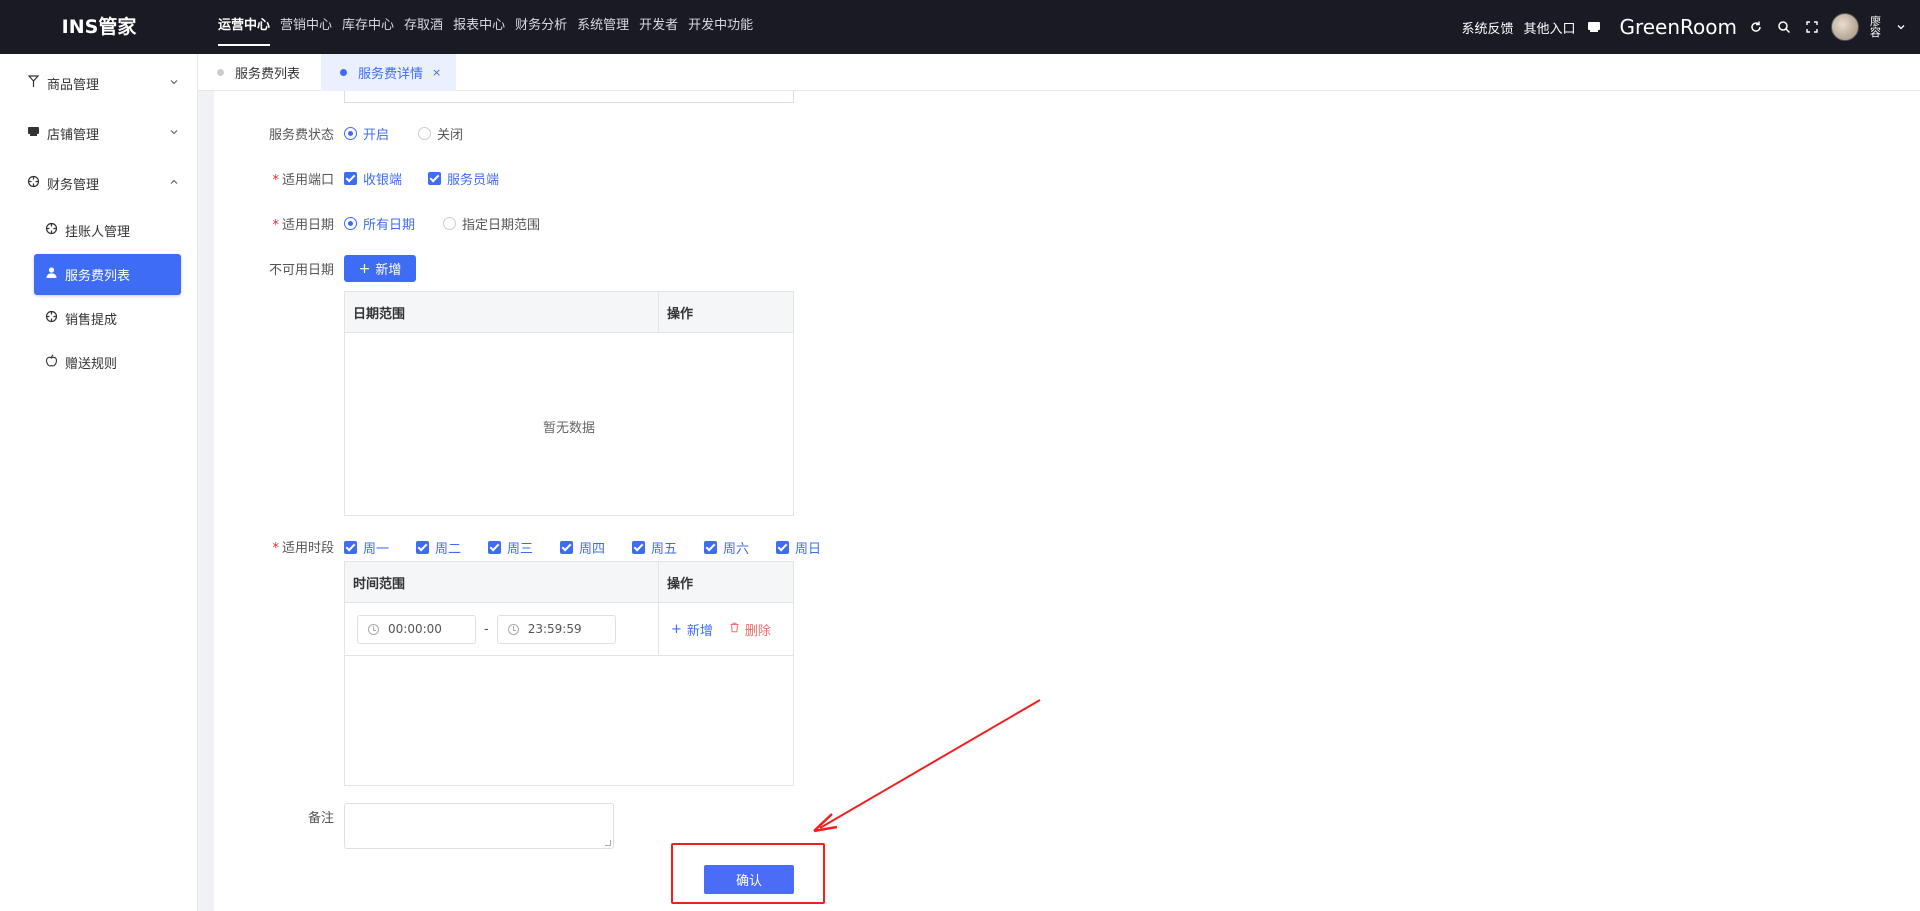  What do you see at coordinates (603, 27) in the screenshot?
I see `topnav-item-system: 系统管理` at bounding box center [603, 27].